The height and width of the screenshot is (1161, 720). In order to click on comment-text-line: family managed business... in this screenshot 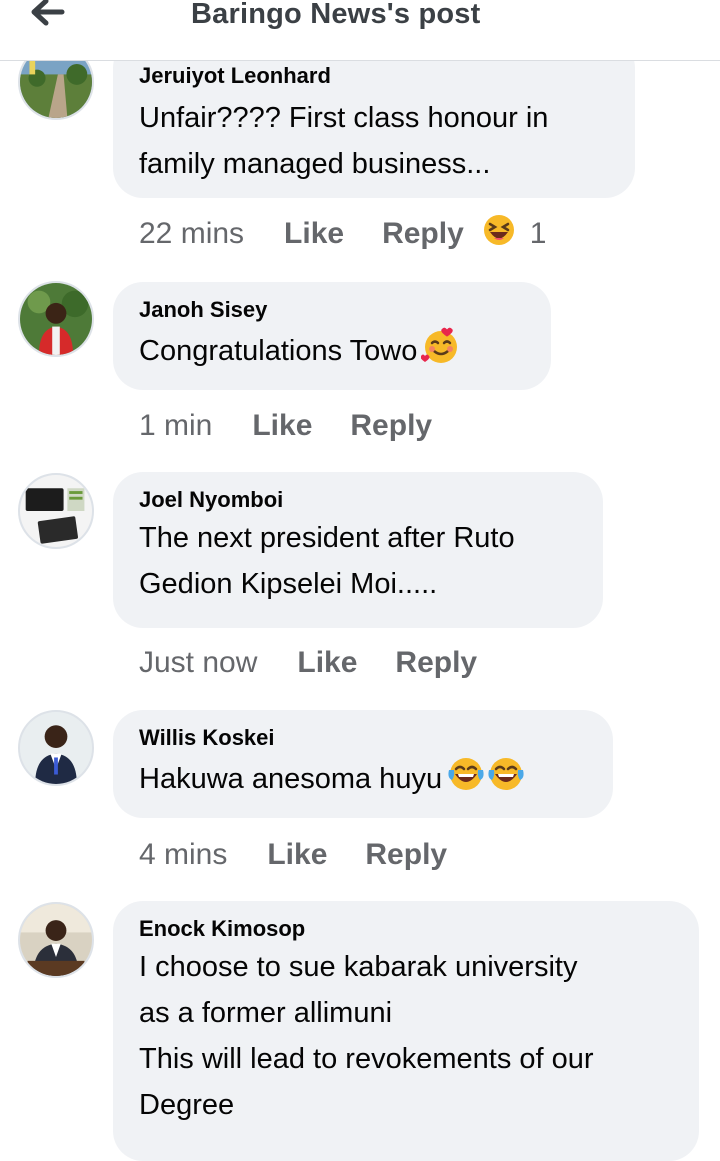, I will do `click(315, 164)`.